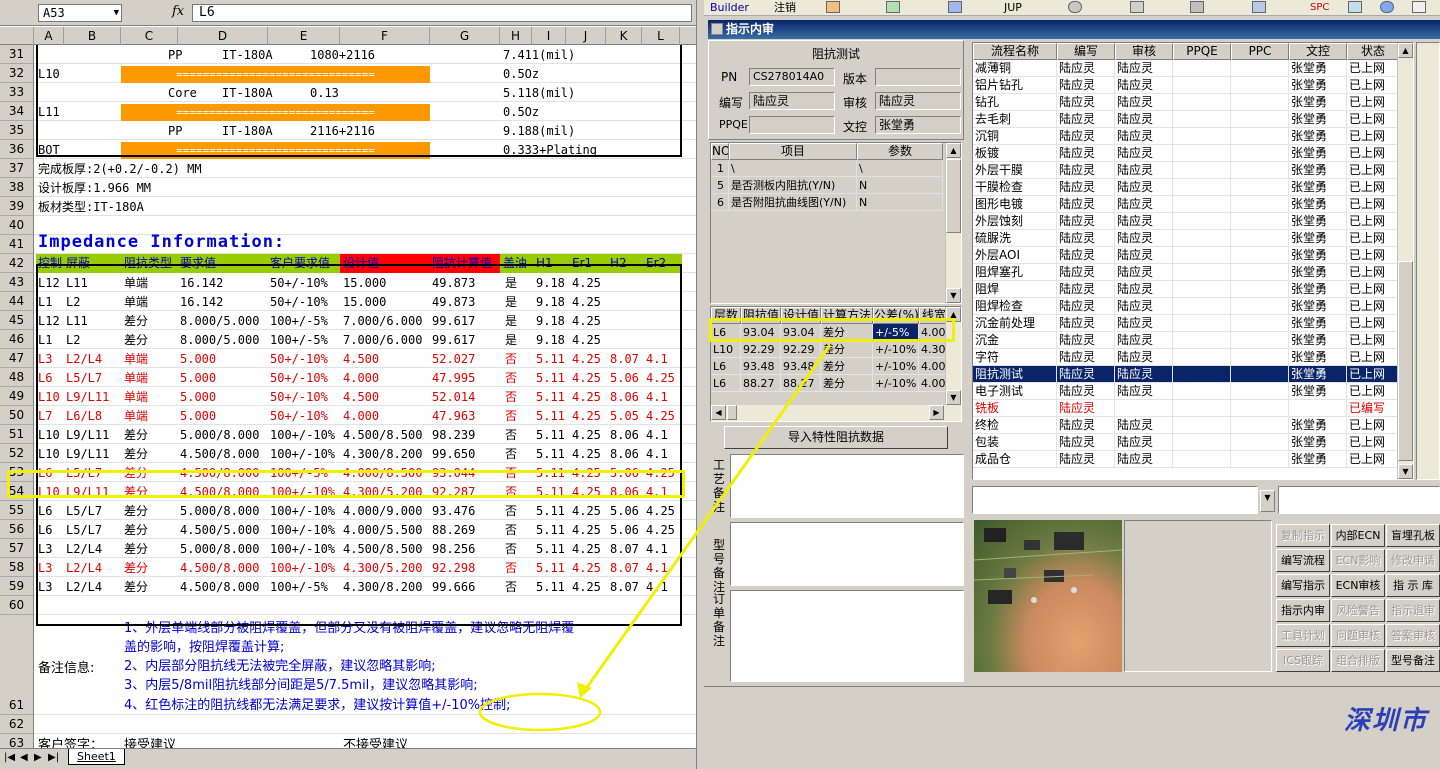 This screenshot has width=1440, height=769. I want to click on flow-row: 字符 陆应灵 陆应灵 张堂勇 已上网, so click(1186, 357).